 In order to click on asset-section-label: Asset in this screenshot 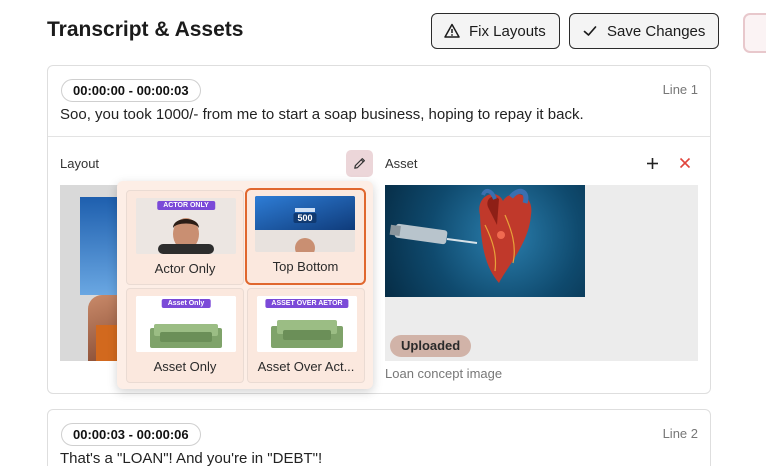, I will do `click(401, 163)`.